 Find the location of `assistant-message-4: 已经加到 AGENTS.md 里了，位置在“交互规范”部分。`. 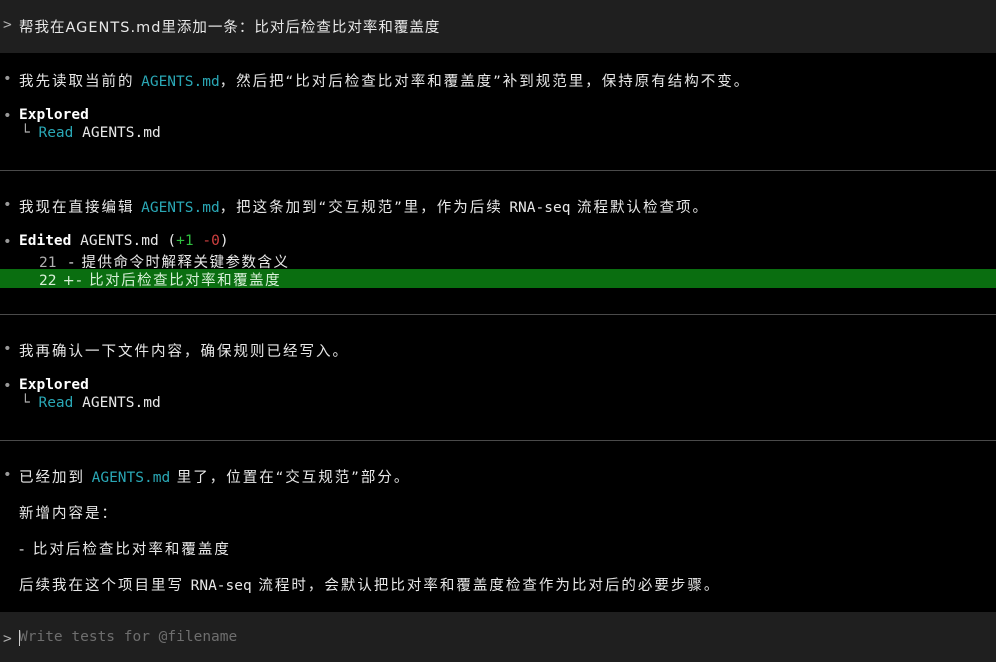

assistant-message-4: 已经加到 AGENTS.md 里了，位置在“交互规范”部分。 is located at coordinates (215, 478).